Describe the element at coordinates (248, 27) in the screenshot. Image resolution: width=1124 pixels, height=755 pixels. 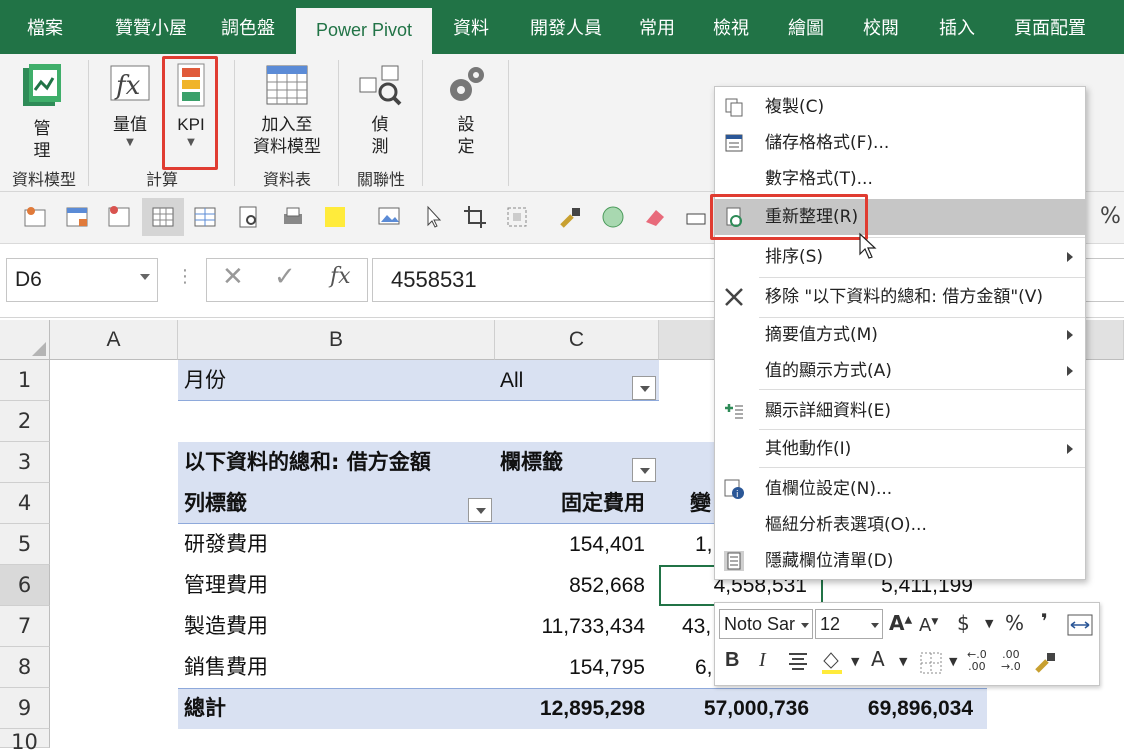
I see `tab-palette: 調色盤` at that location.